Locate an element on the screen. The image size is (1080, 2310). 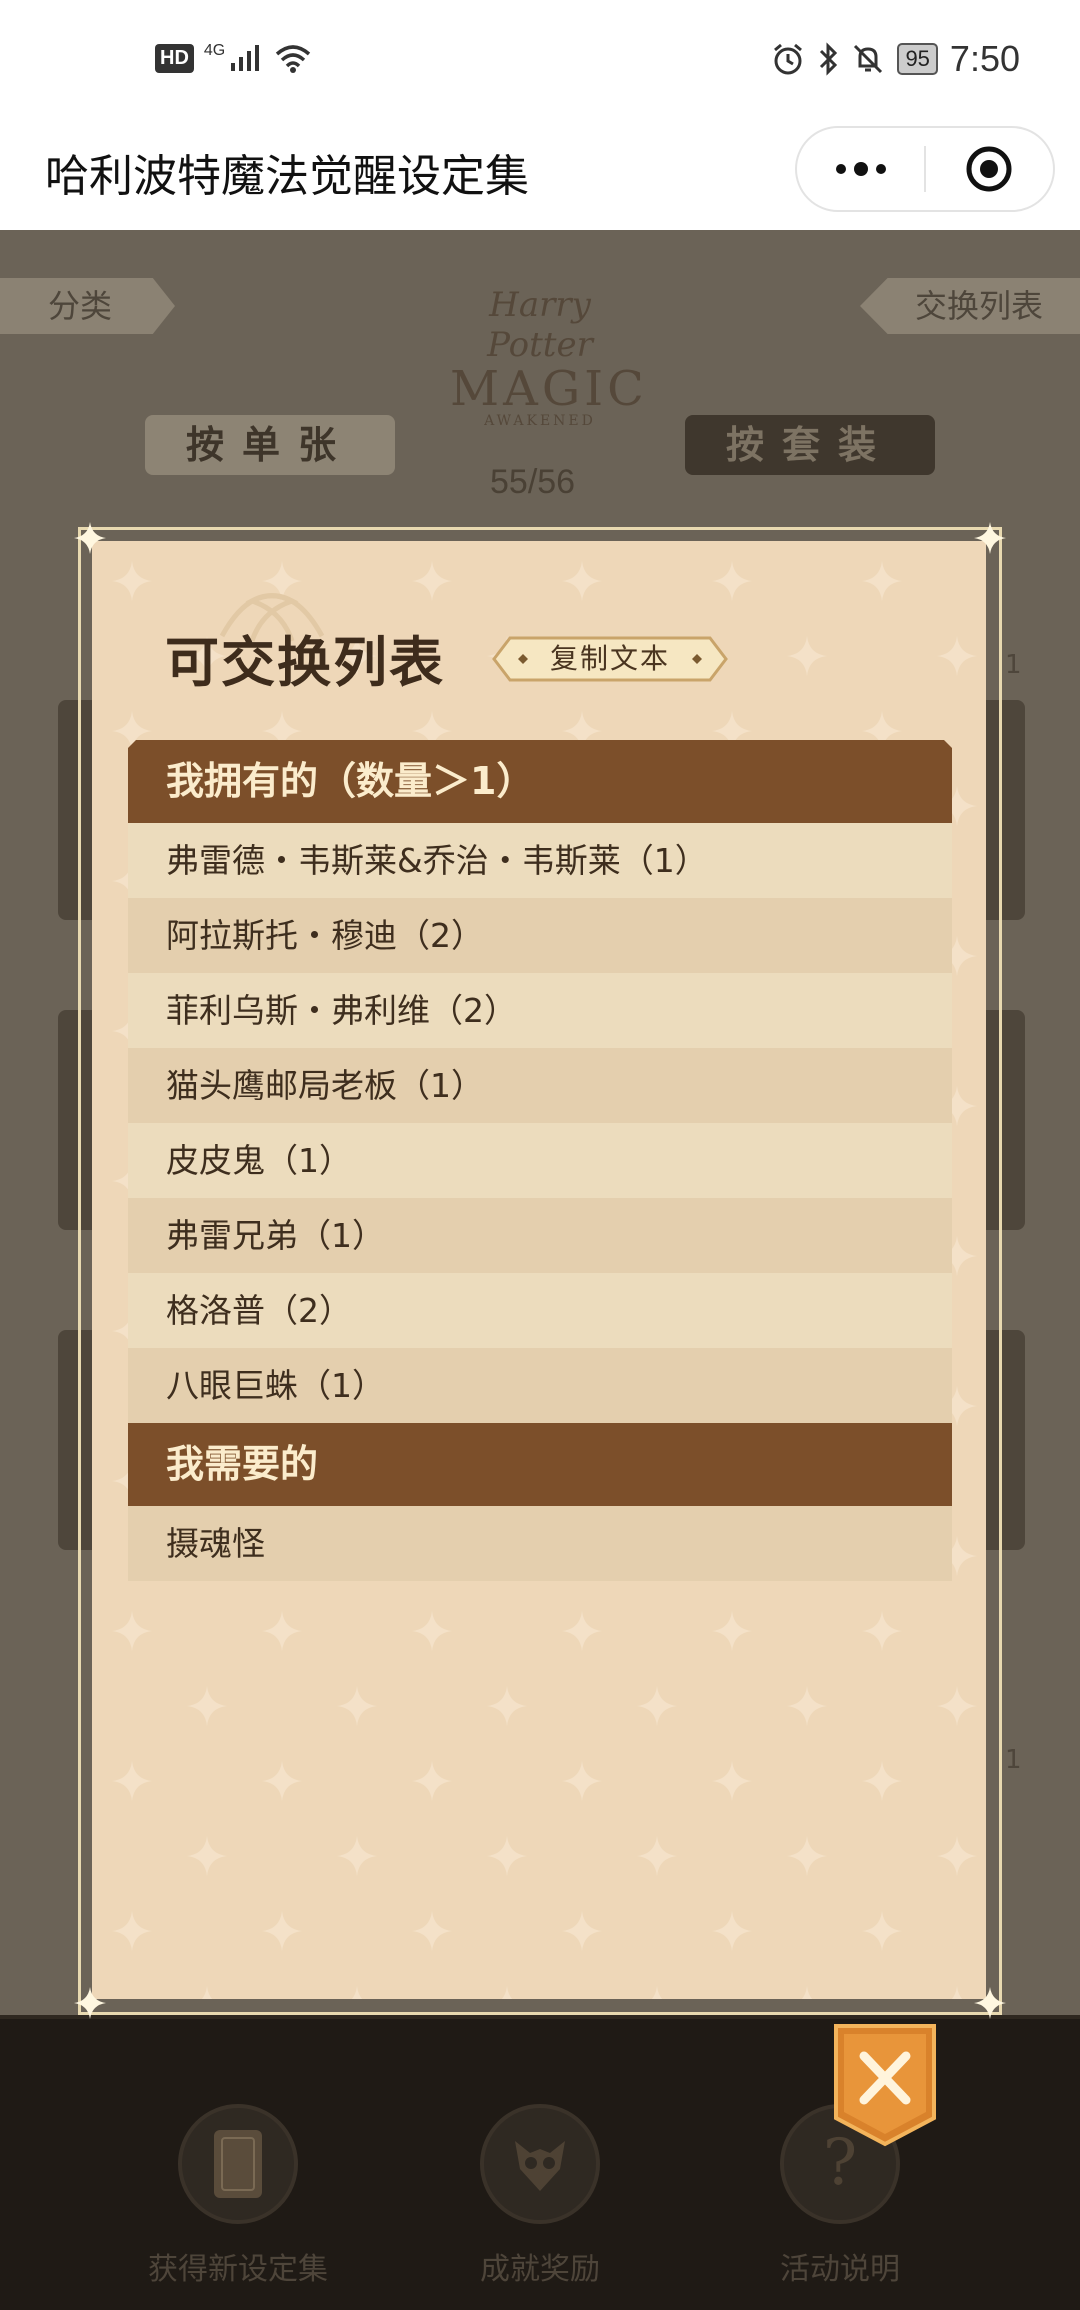
network-type: 4G is located at coordinates (214, 50).